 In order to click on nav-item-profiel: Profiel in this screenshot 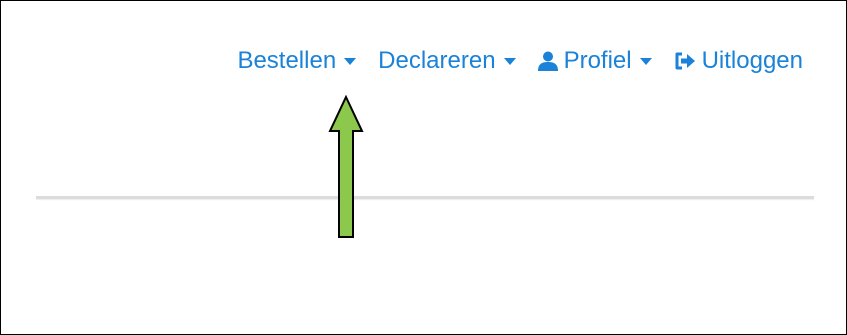, I will do `click(594, 61)`.